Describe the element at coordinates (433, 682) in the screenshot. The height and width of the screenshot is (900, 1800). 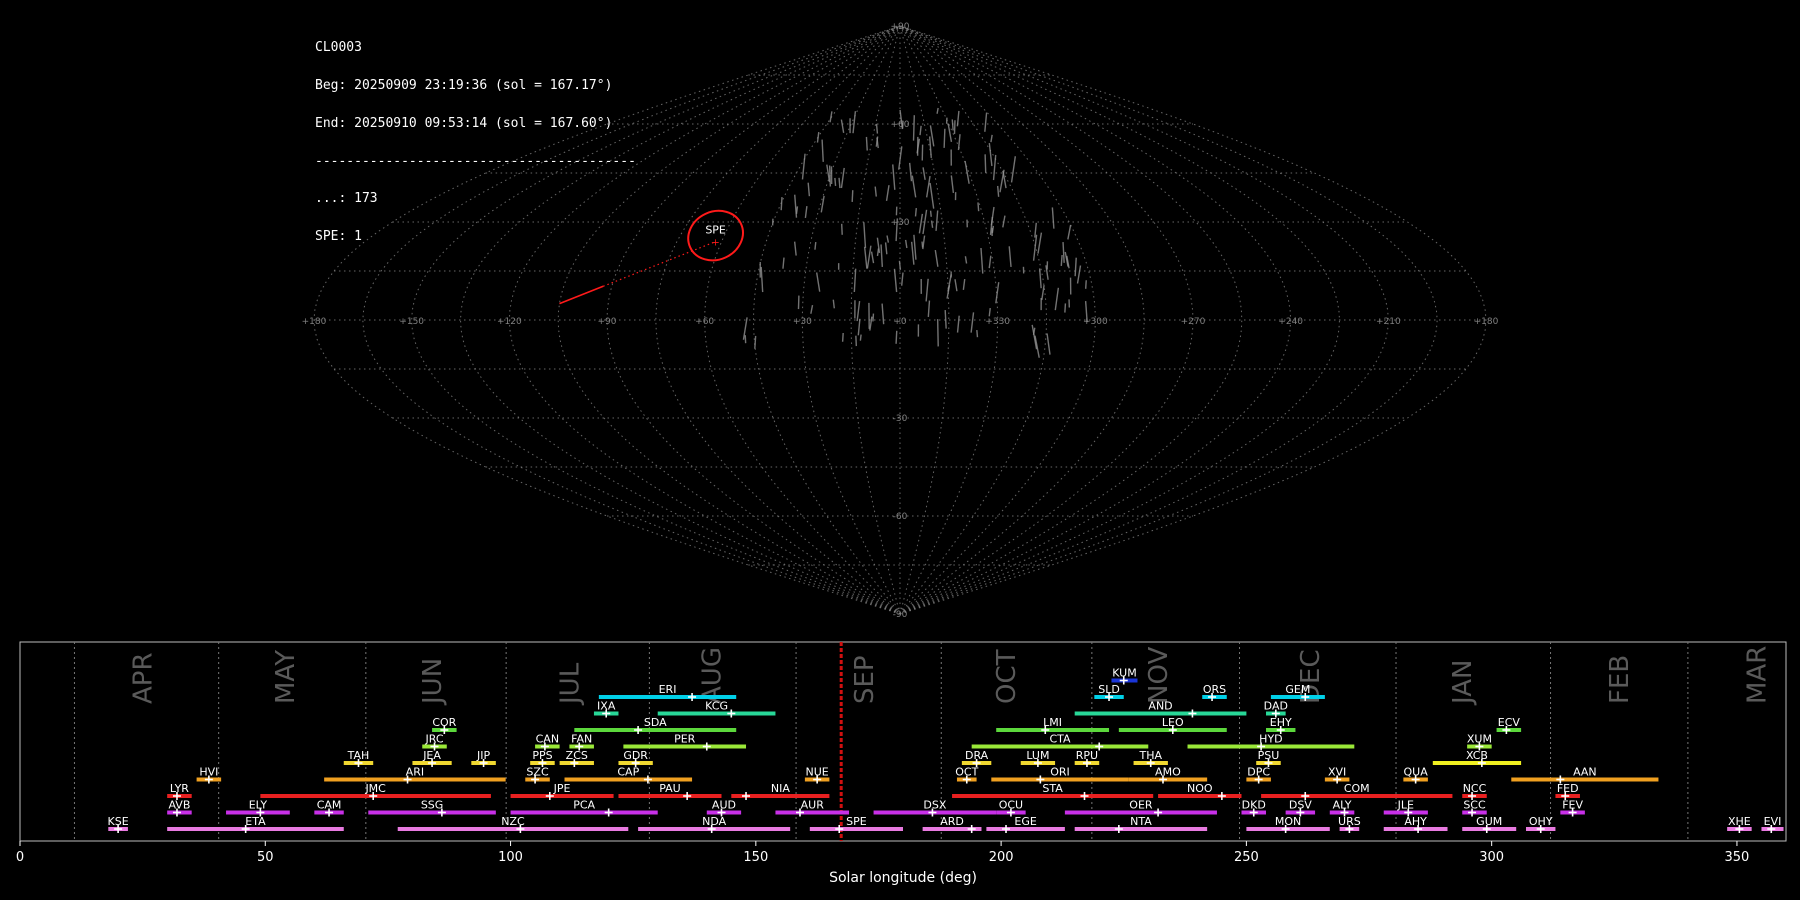
I see `month-label: JUN` at that location.